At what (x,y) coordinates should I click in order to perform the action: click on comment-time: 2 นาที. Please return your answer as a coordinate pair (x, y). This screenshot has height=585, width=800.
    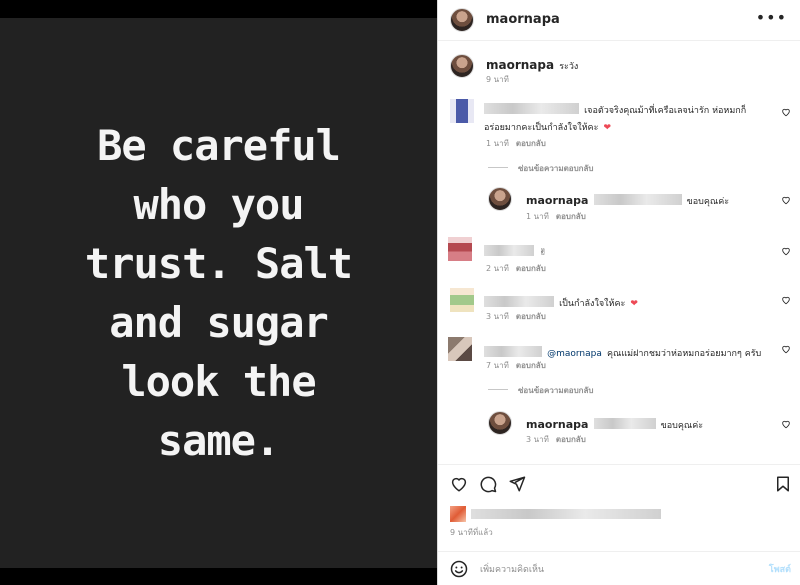
    Looking at the image, I should click on (497, 268).